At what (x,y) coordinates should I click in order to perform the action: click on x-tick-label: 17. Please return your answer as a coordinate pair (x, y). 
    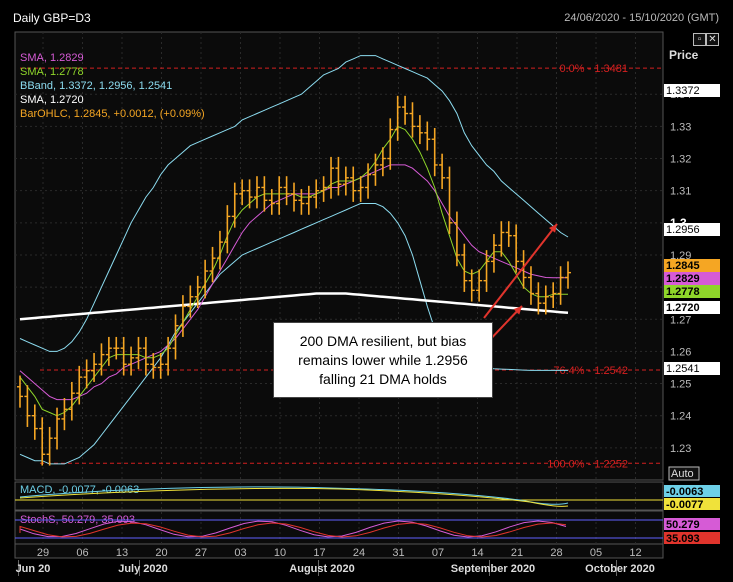
    Looking at the image, I should click on (319, 553).